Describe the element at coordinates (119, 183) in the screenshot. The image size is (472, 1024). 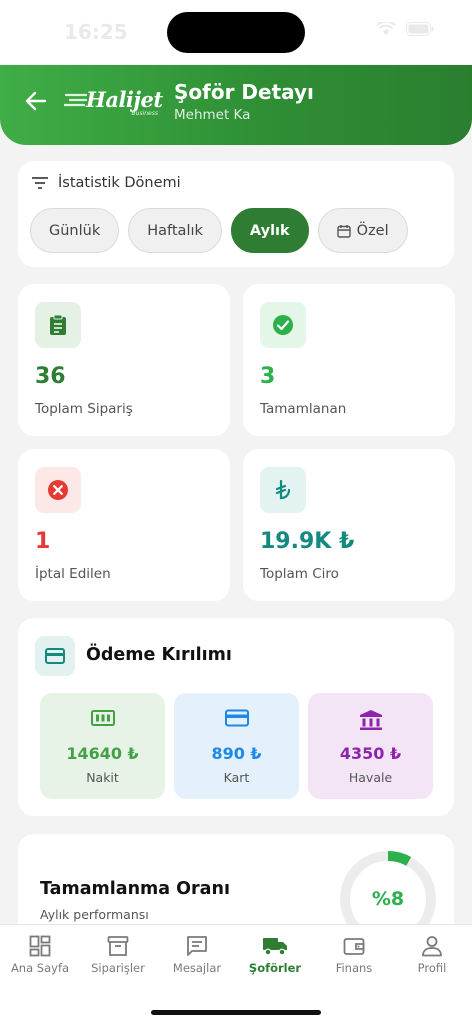
I see `period-heading-label: İstatistik Dönemi` at that location.